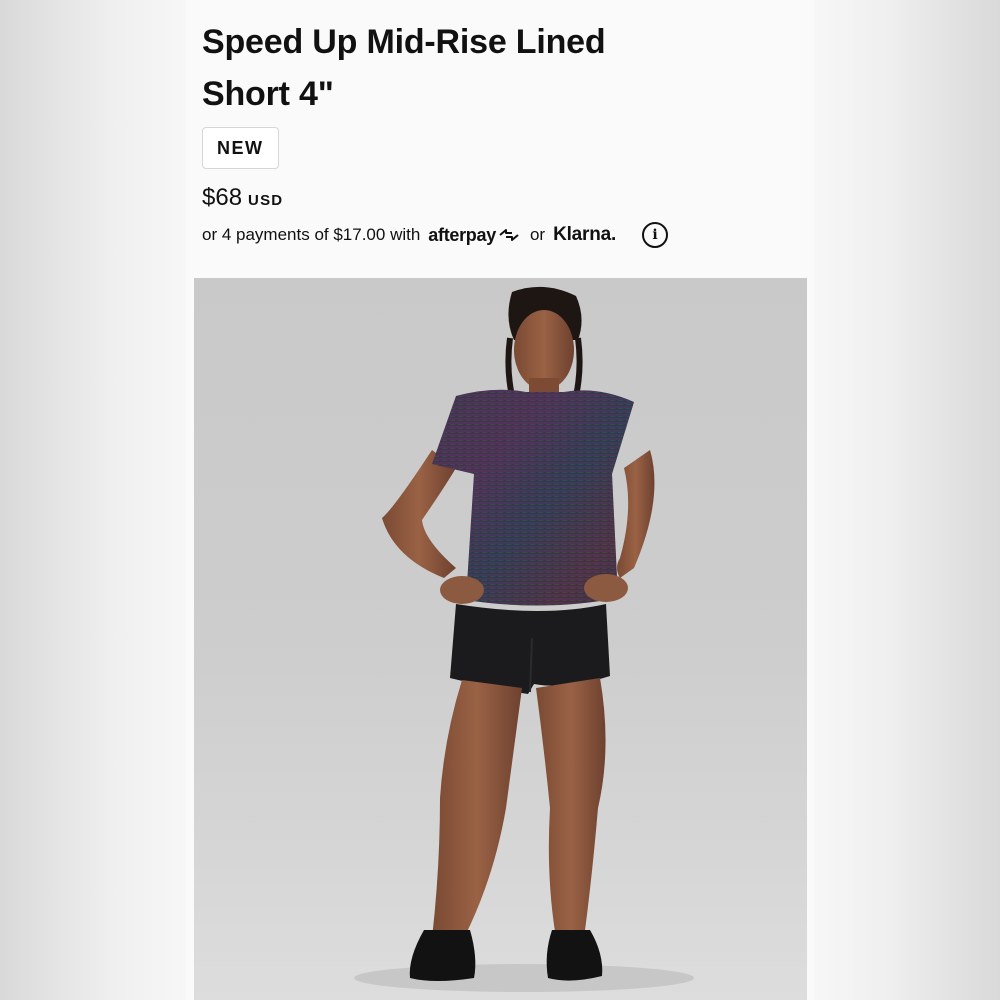 The width and height of the screenshot is (1000, 1000). Describe the element at coordinates (655, 235) in the screenshot. I see `info-icon: i` at that location.